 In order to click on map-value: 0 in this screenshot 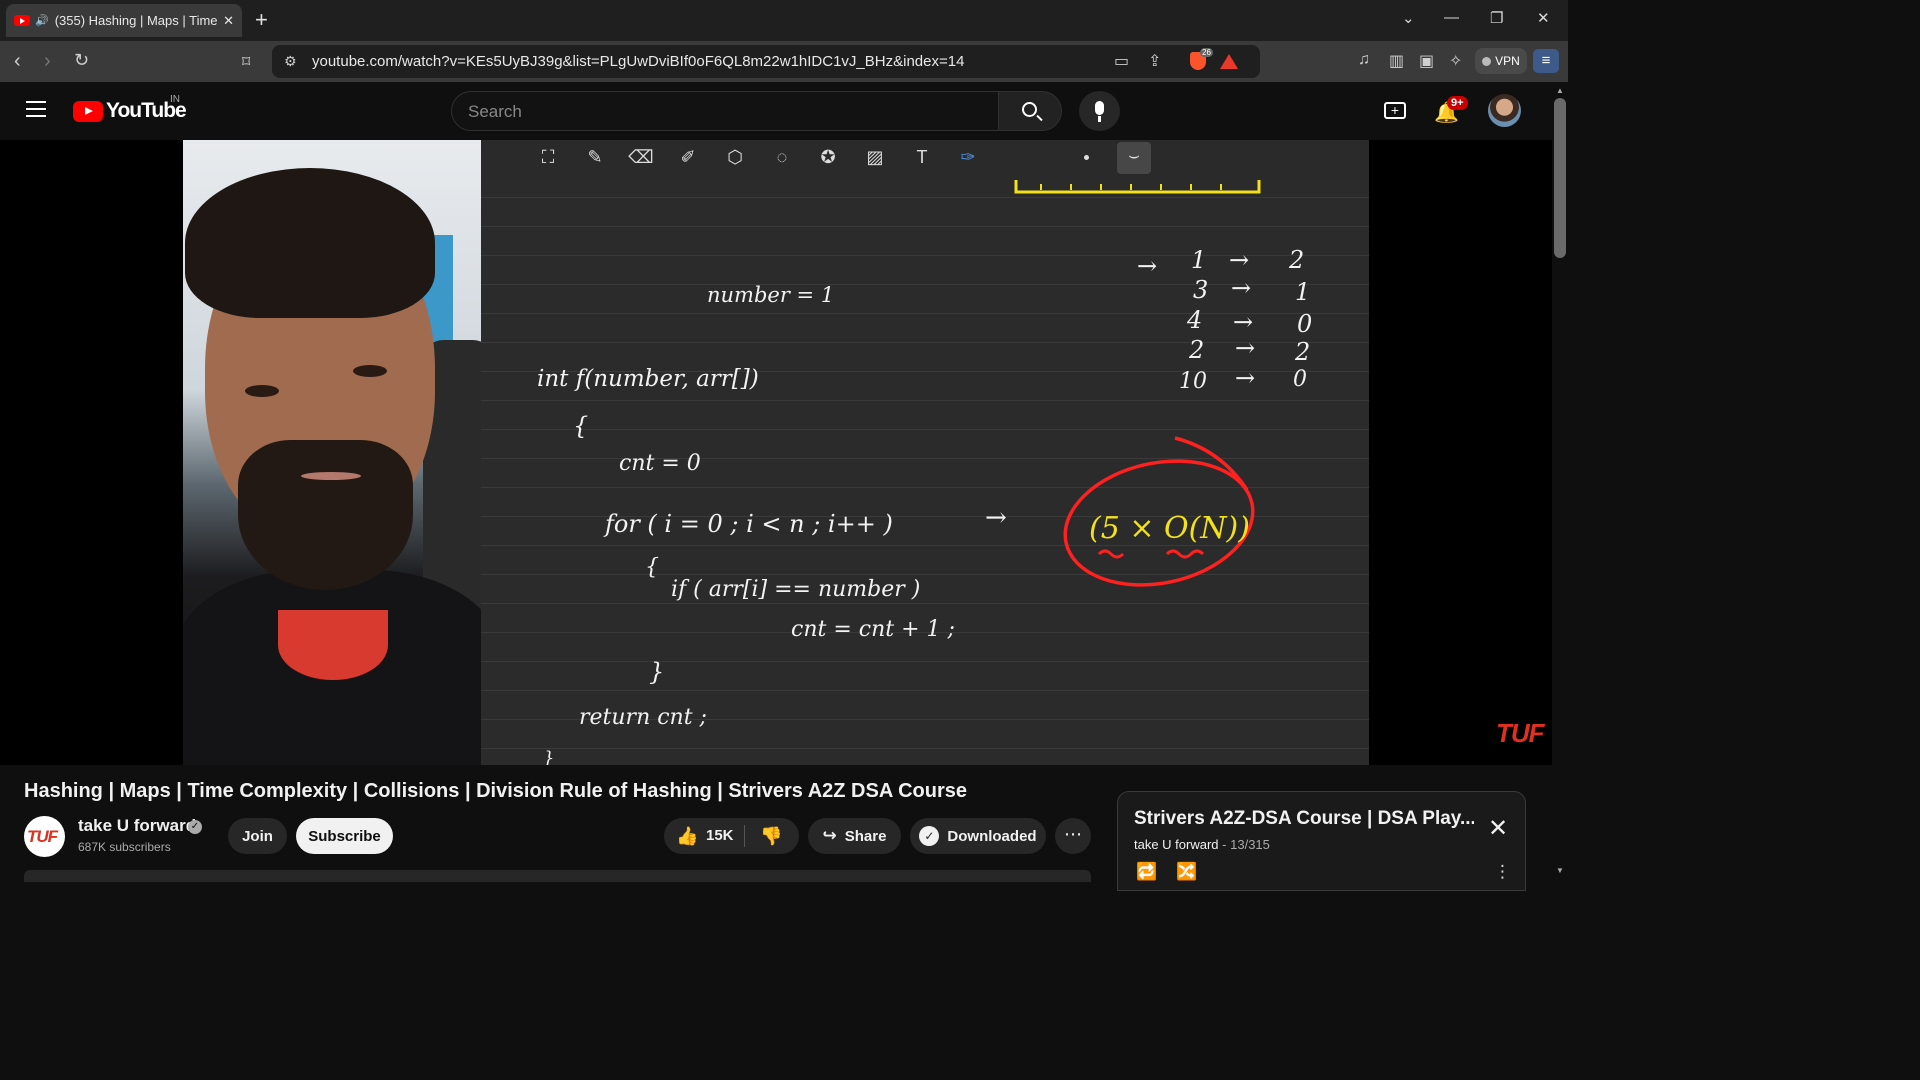, I will do `click(1304, 324)`.